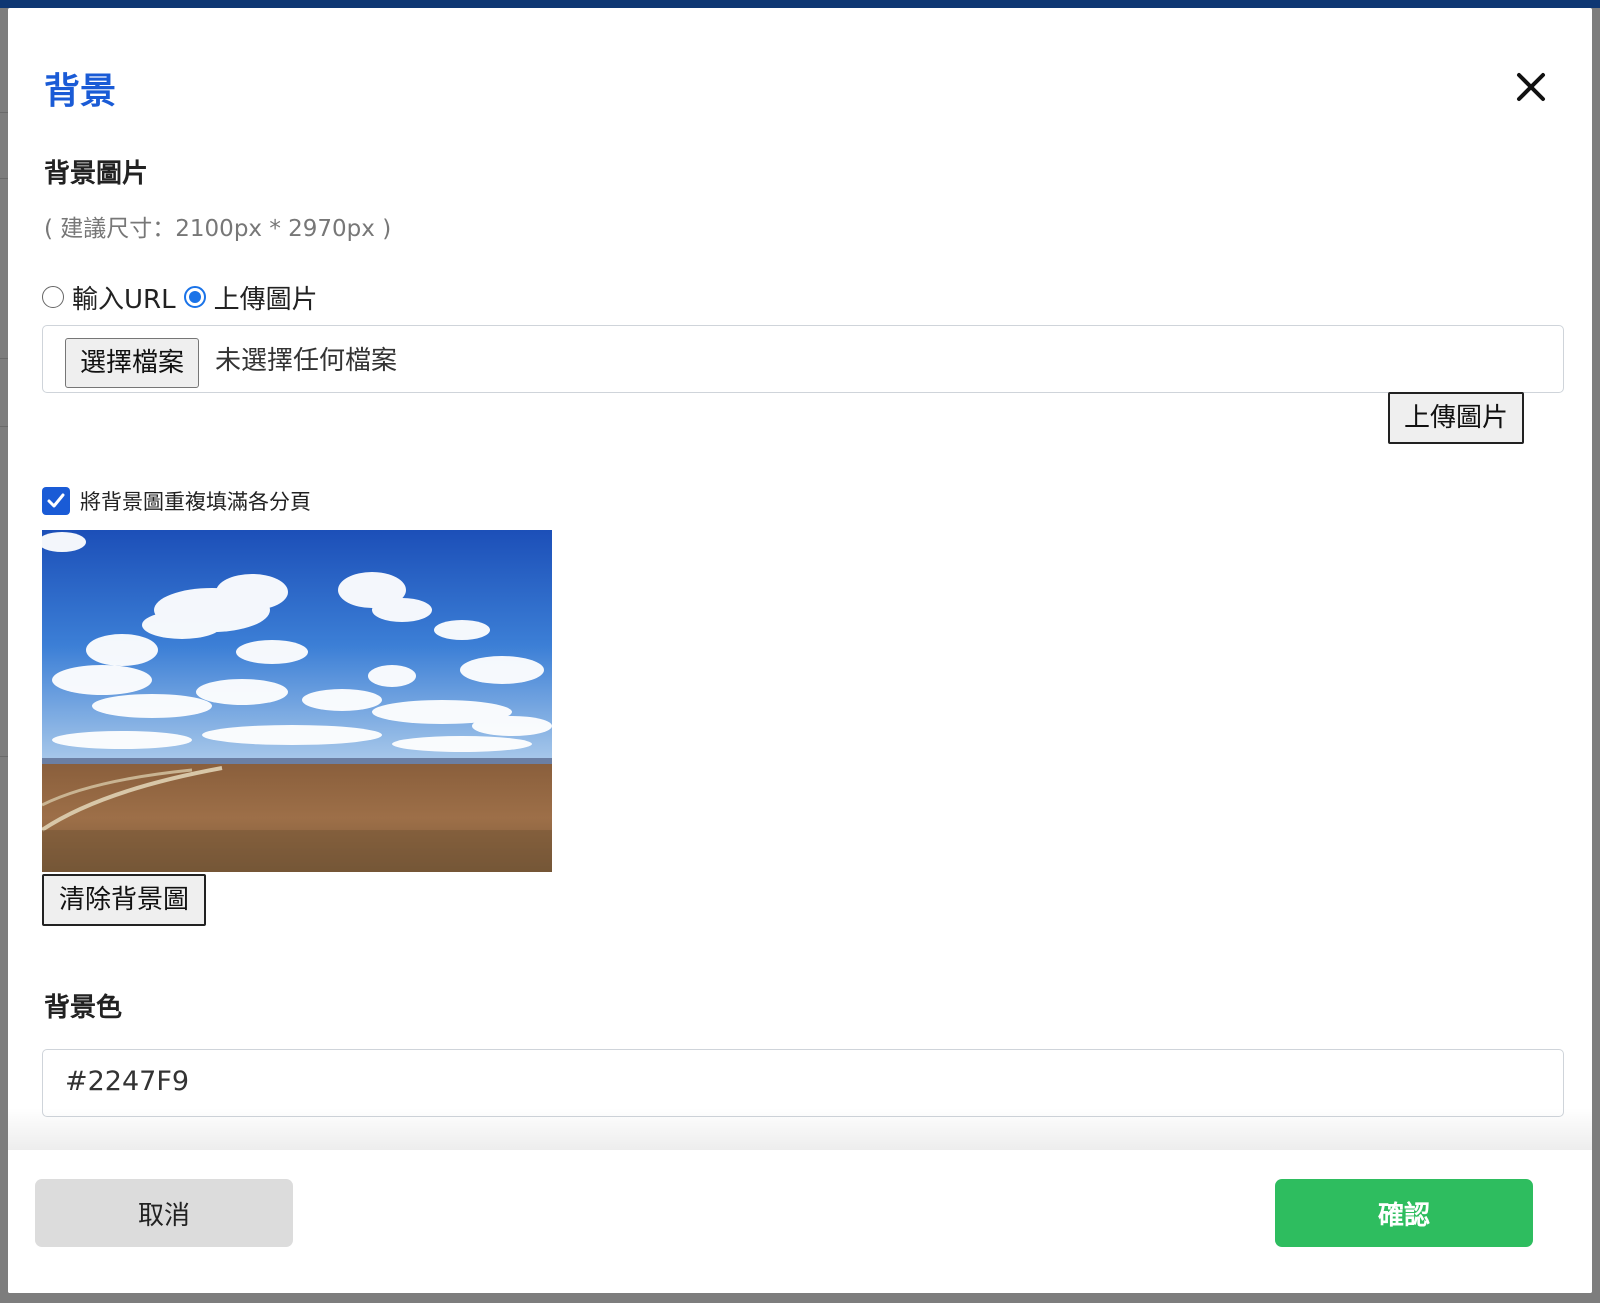 The image size is (1600, 1303). I want to click on repeat-background-checkbox, so click(56, 501).